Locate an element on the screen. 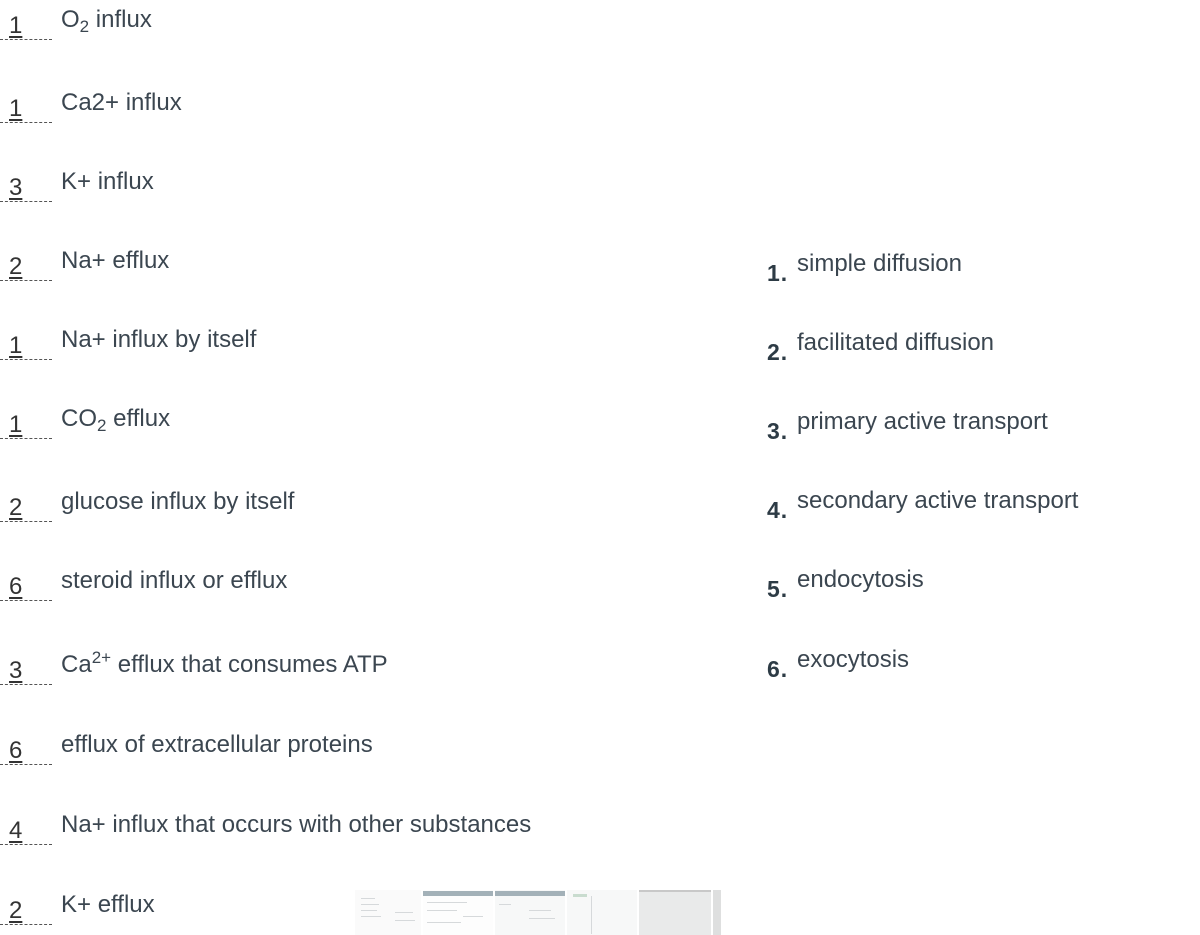 This screenshot has height=935, width=1200. option-label: exocytosis is located at coordinates (853, 659).